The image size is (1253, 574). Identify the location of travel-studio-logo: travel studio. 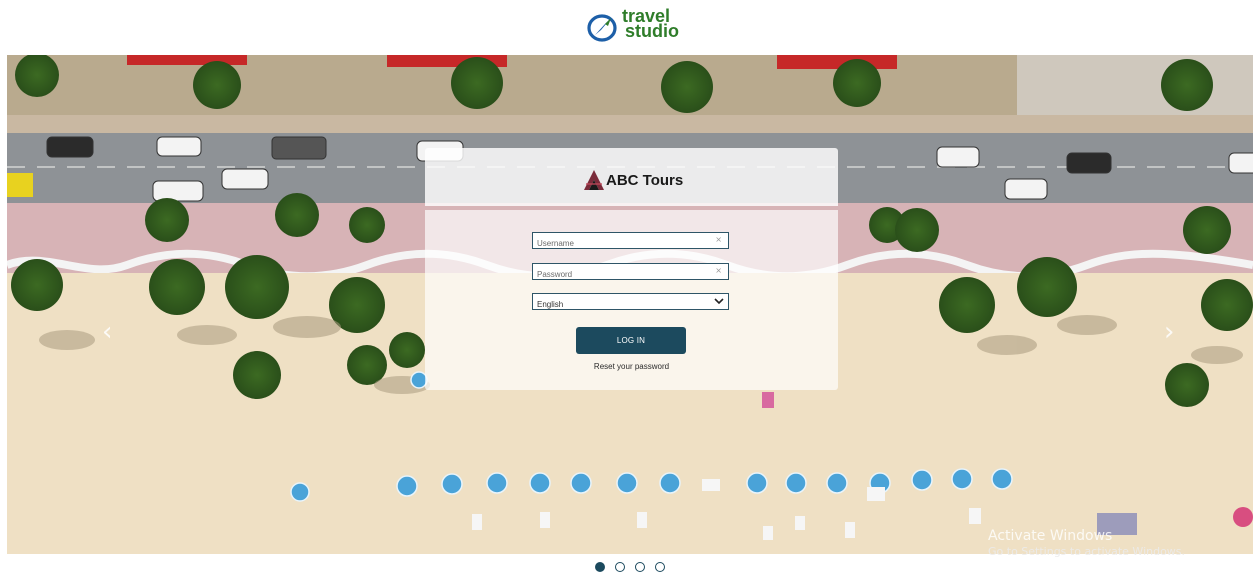
(636, 26).